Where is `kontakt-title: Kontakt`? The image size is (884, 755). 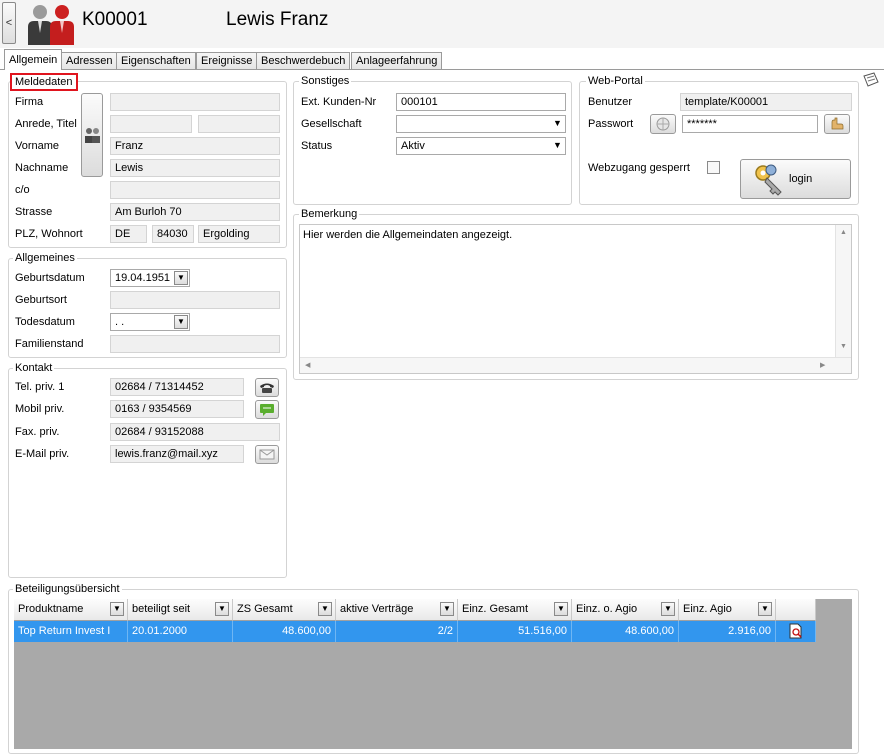 kontakt-title: Kontakt is located at coordinates (34, 368).